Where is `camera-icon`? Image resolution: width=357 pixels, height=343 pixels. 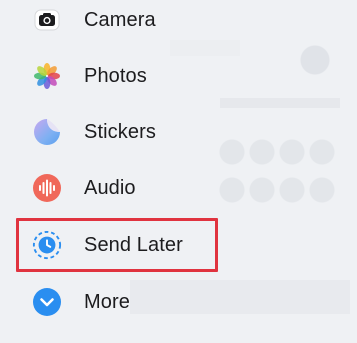
camera-icon is located at coordinates (47, 20).